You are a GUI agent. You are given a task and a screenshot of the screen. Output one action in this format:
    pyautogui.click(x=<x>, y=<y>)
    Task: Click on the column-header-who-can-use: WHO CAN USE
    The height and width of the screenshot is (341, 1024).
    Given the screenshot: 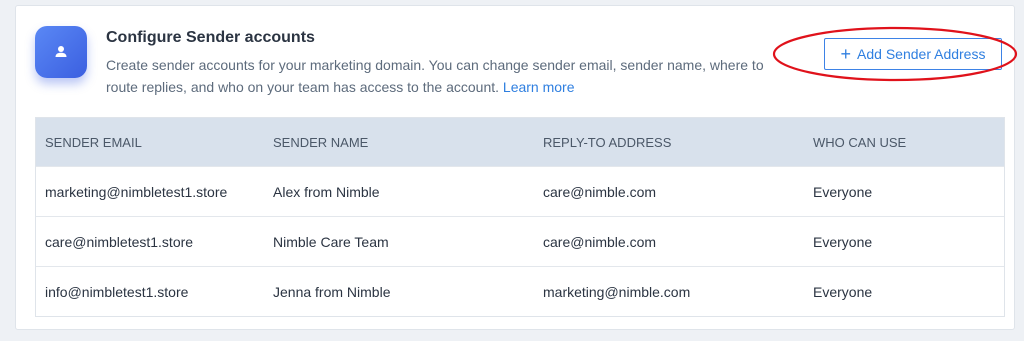 What is the action you would take?
    pyautogui.click(x=860, y=142)
    